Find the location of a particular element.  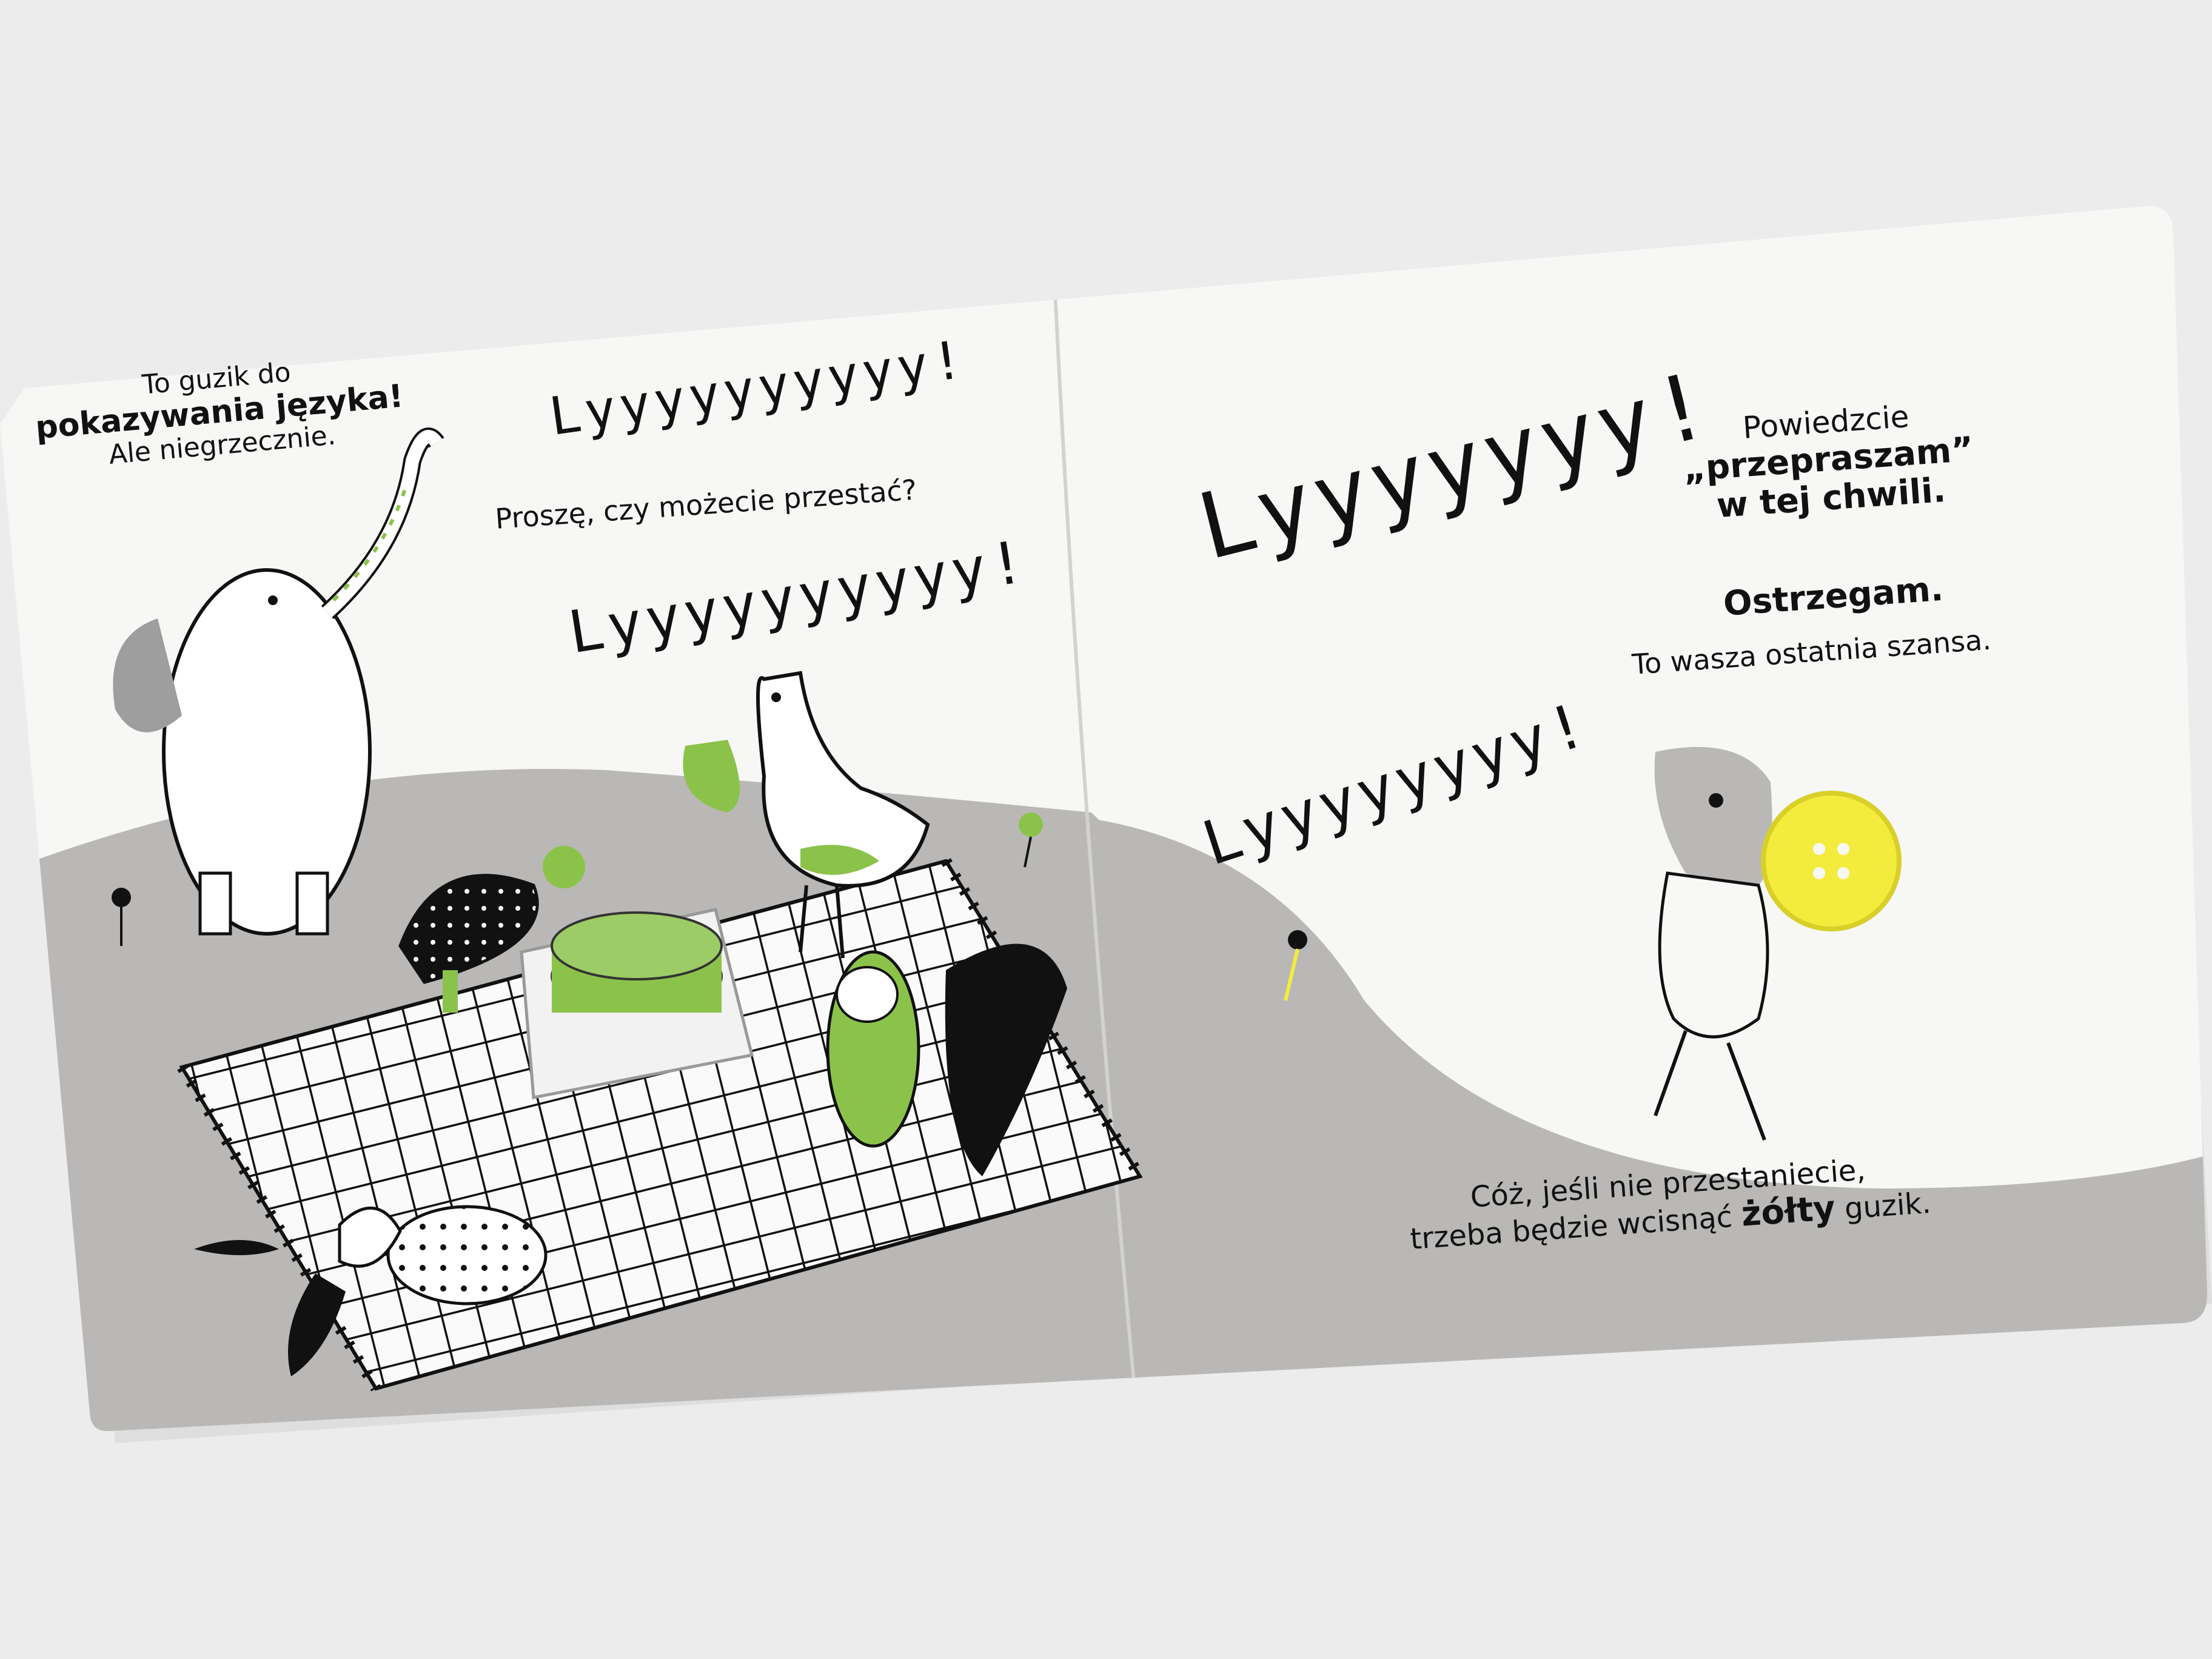

footer-line2-end: guzik. is located at coordinates (1883, 1206).